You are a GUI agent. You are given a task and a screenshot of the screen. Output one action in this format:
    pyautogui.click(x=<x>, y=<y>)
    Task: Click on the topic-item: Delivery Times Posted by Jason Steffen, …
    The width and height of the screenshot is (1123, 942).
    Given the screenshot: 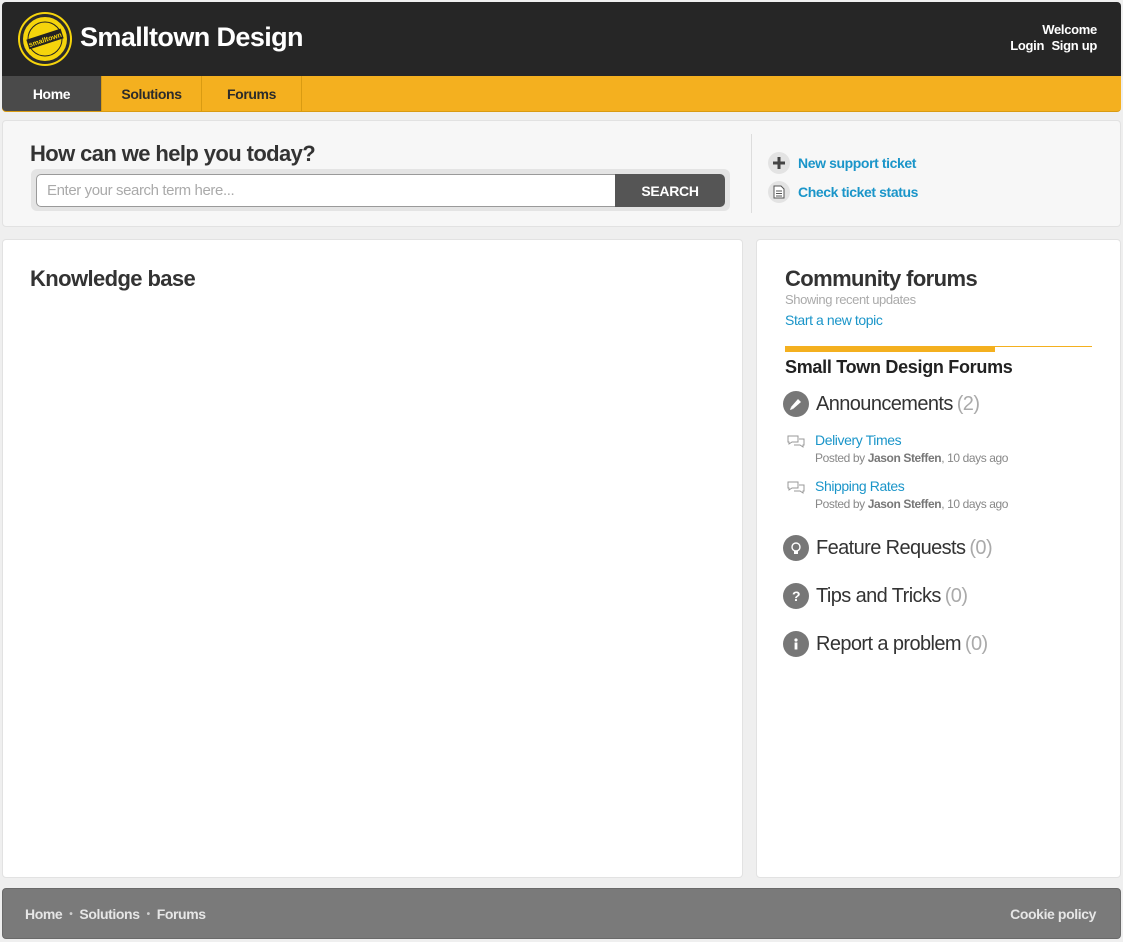 What is the action you would take?
    pyautogui.click(x=897, y=449)
    